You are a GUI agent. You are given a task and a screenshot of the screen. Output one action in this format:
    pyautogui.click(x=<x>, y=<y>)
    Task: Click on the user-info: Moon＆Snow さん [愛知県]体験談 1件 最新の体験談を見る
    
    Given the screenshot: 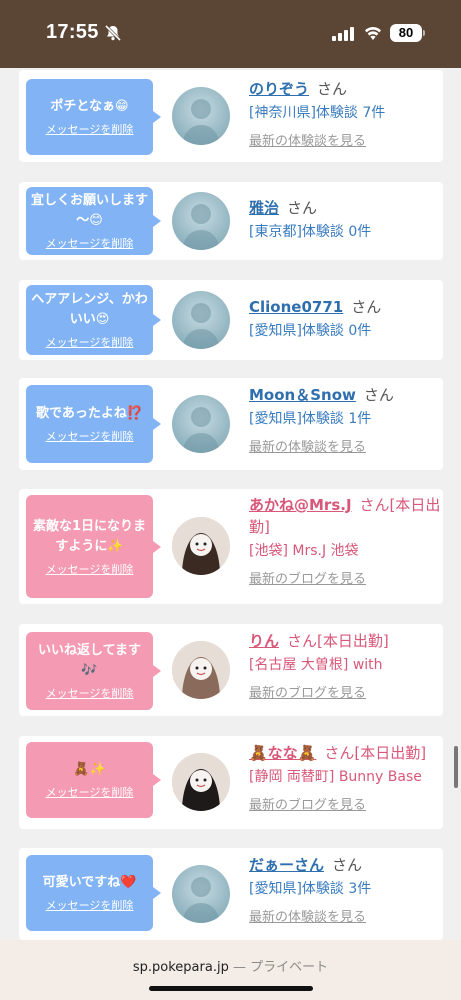 What is the action you would take?
    pyautogui.click(x=345, y=419)
    